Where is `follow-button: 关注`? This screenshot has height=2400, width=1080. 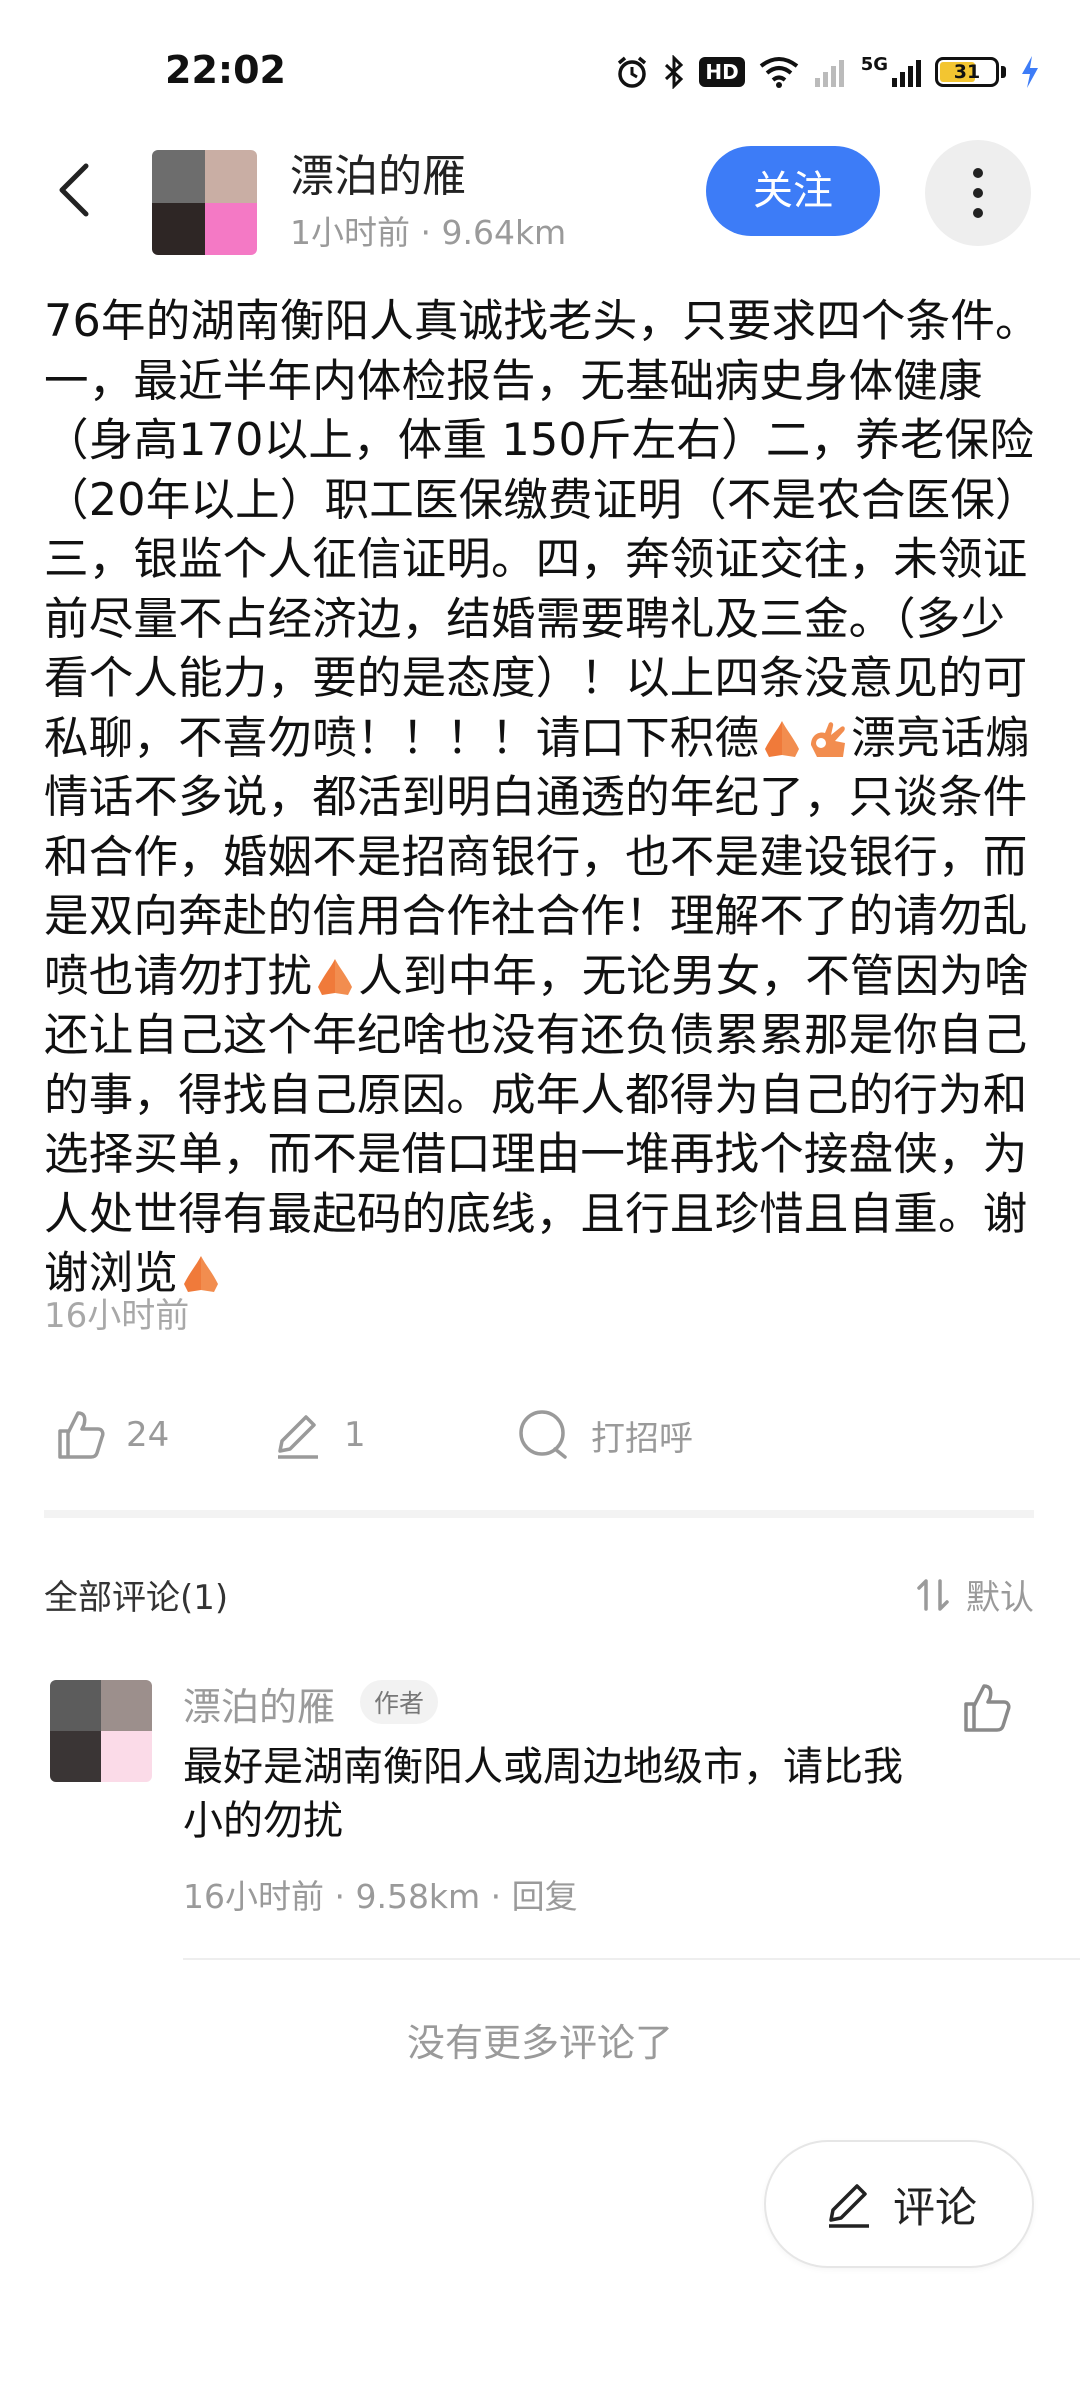
follow-button: 关注 is located at coordinates (793, 191).